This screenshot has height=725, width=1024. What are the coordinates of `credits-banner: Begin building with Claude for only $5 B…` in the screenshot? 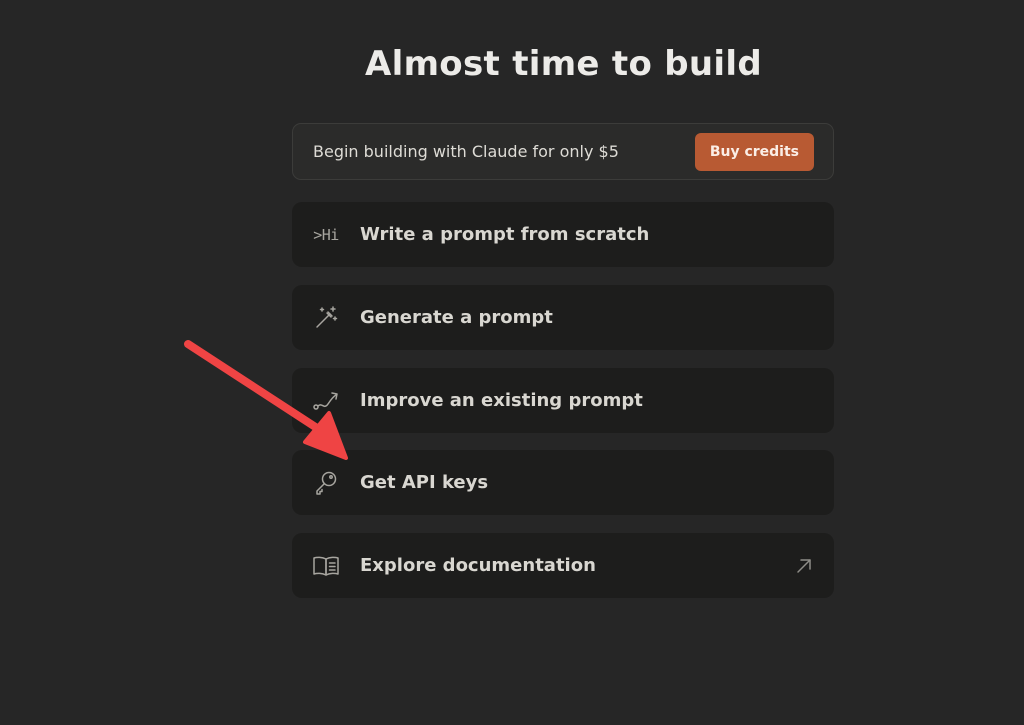 It's located at (563, 151).